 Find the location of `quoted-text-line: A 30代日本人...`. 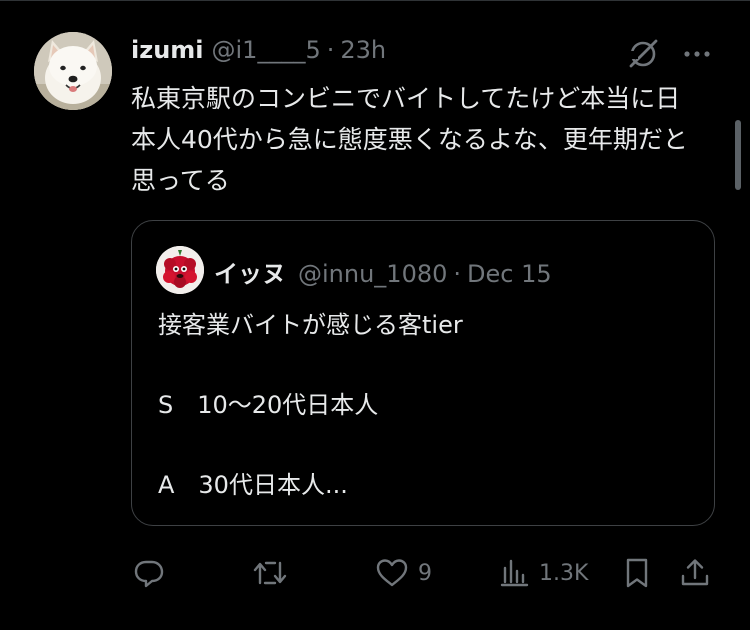

quoted-text-line: A 30代日本人... is located at coordinates (253, 485).